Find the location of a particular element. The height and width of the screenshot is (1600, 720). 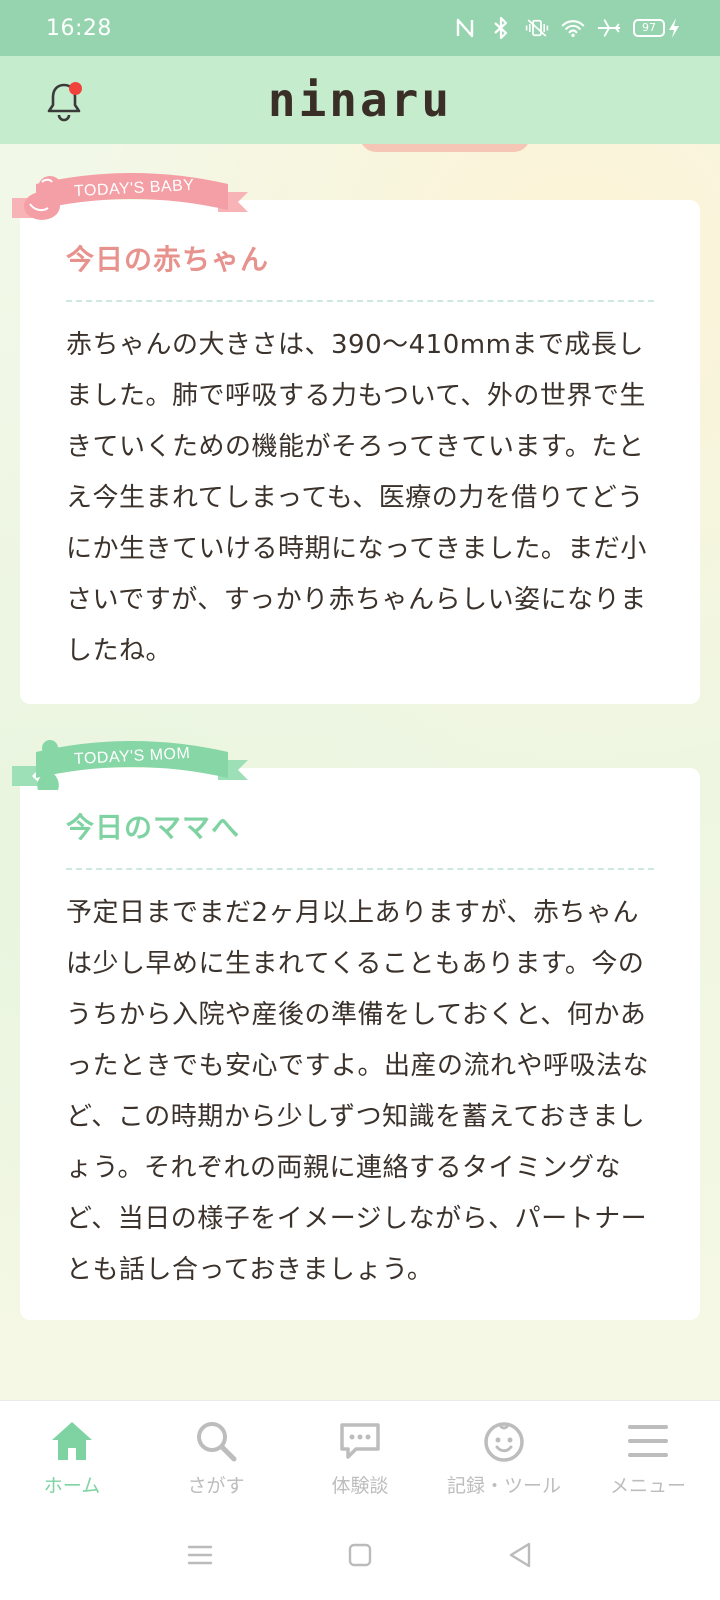

nav-label: ホーム is located at coordinates (72, 1486).